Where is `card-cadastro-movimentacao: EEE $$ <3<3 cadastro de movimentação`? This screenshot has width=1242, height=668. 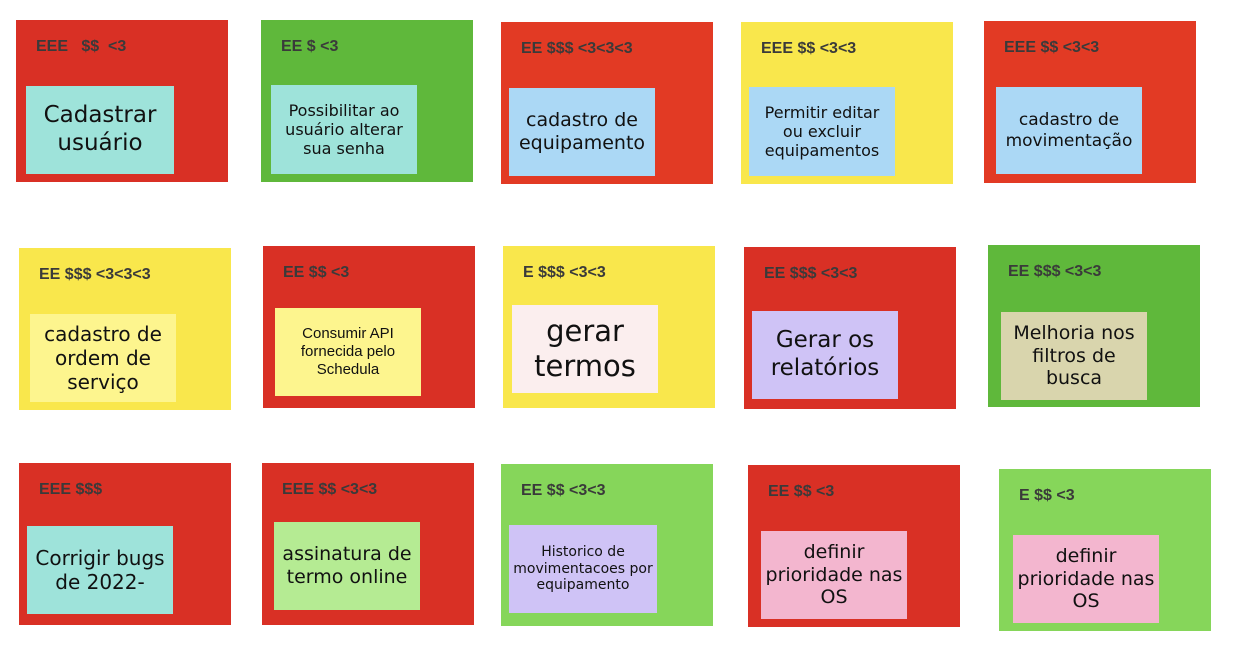 card-cadastro-movimentacao: EEE $$ <3<3 cadastro de movimentação is located at coordinates (1090, 102).